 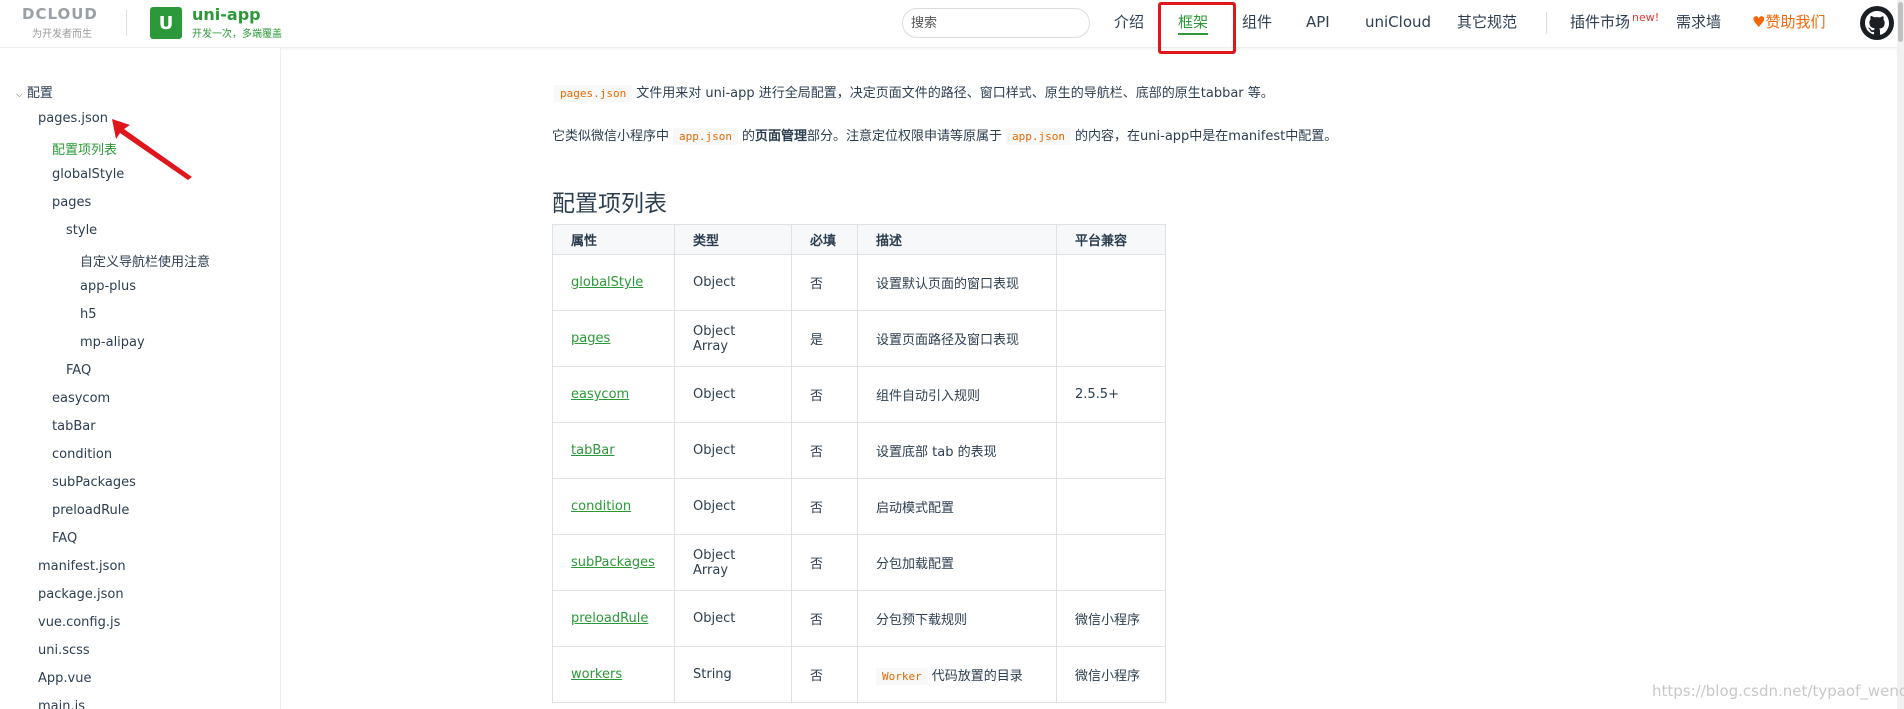 What do you see at coordinates (71, 202) in the screenshot?
I see `sidebar-item-pages: pages` at bounding box center [71, 202].